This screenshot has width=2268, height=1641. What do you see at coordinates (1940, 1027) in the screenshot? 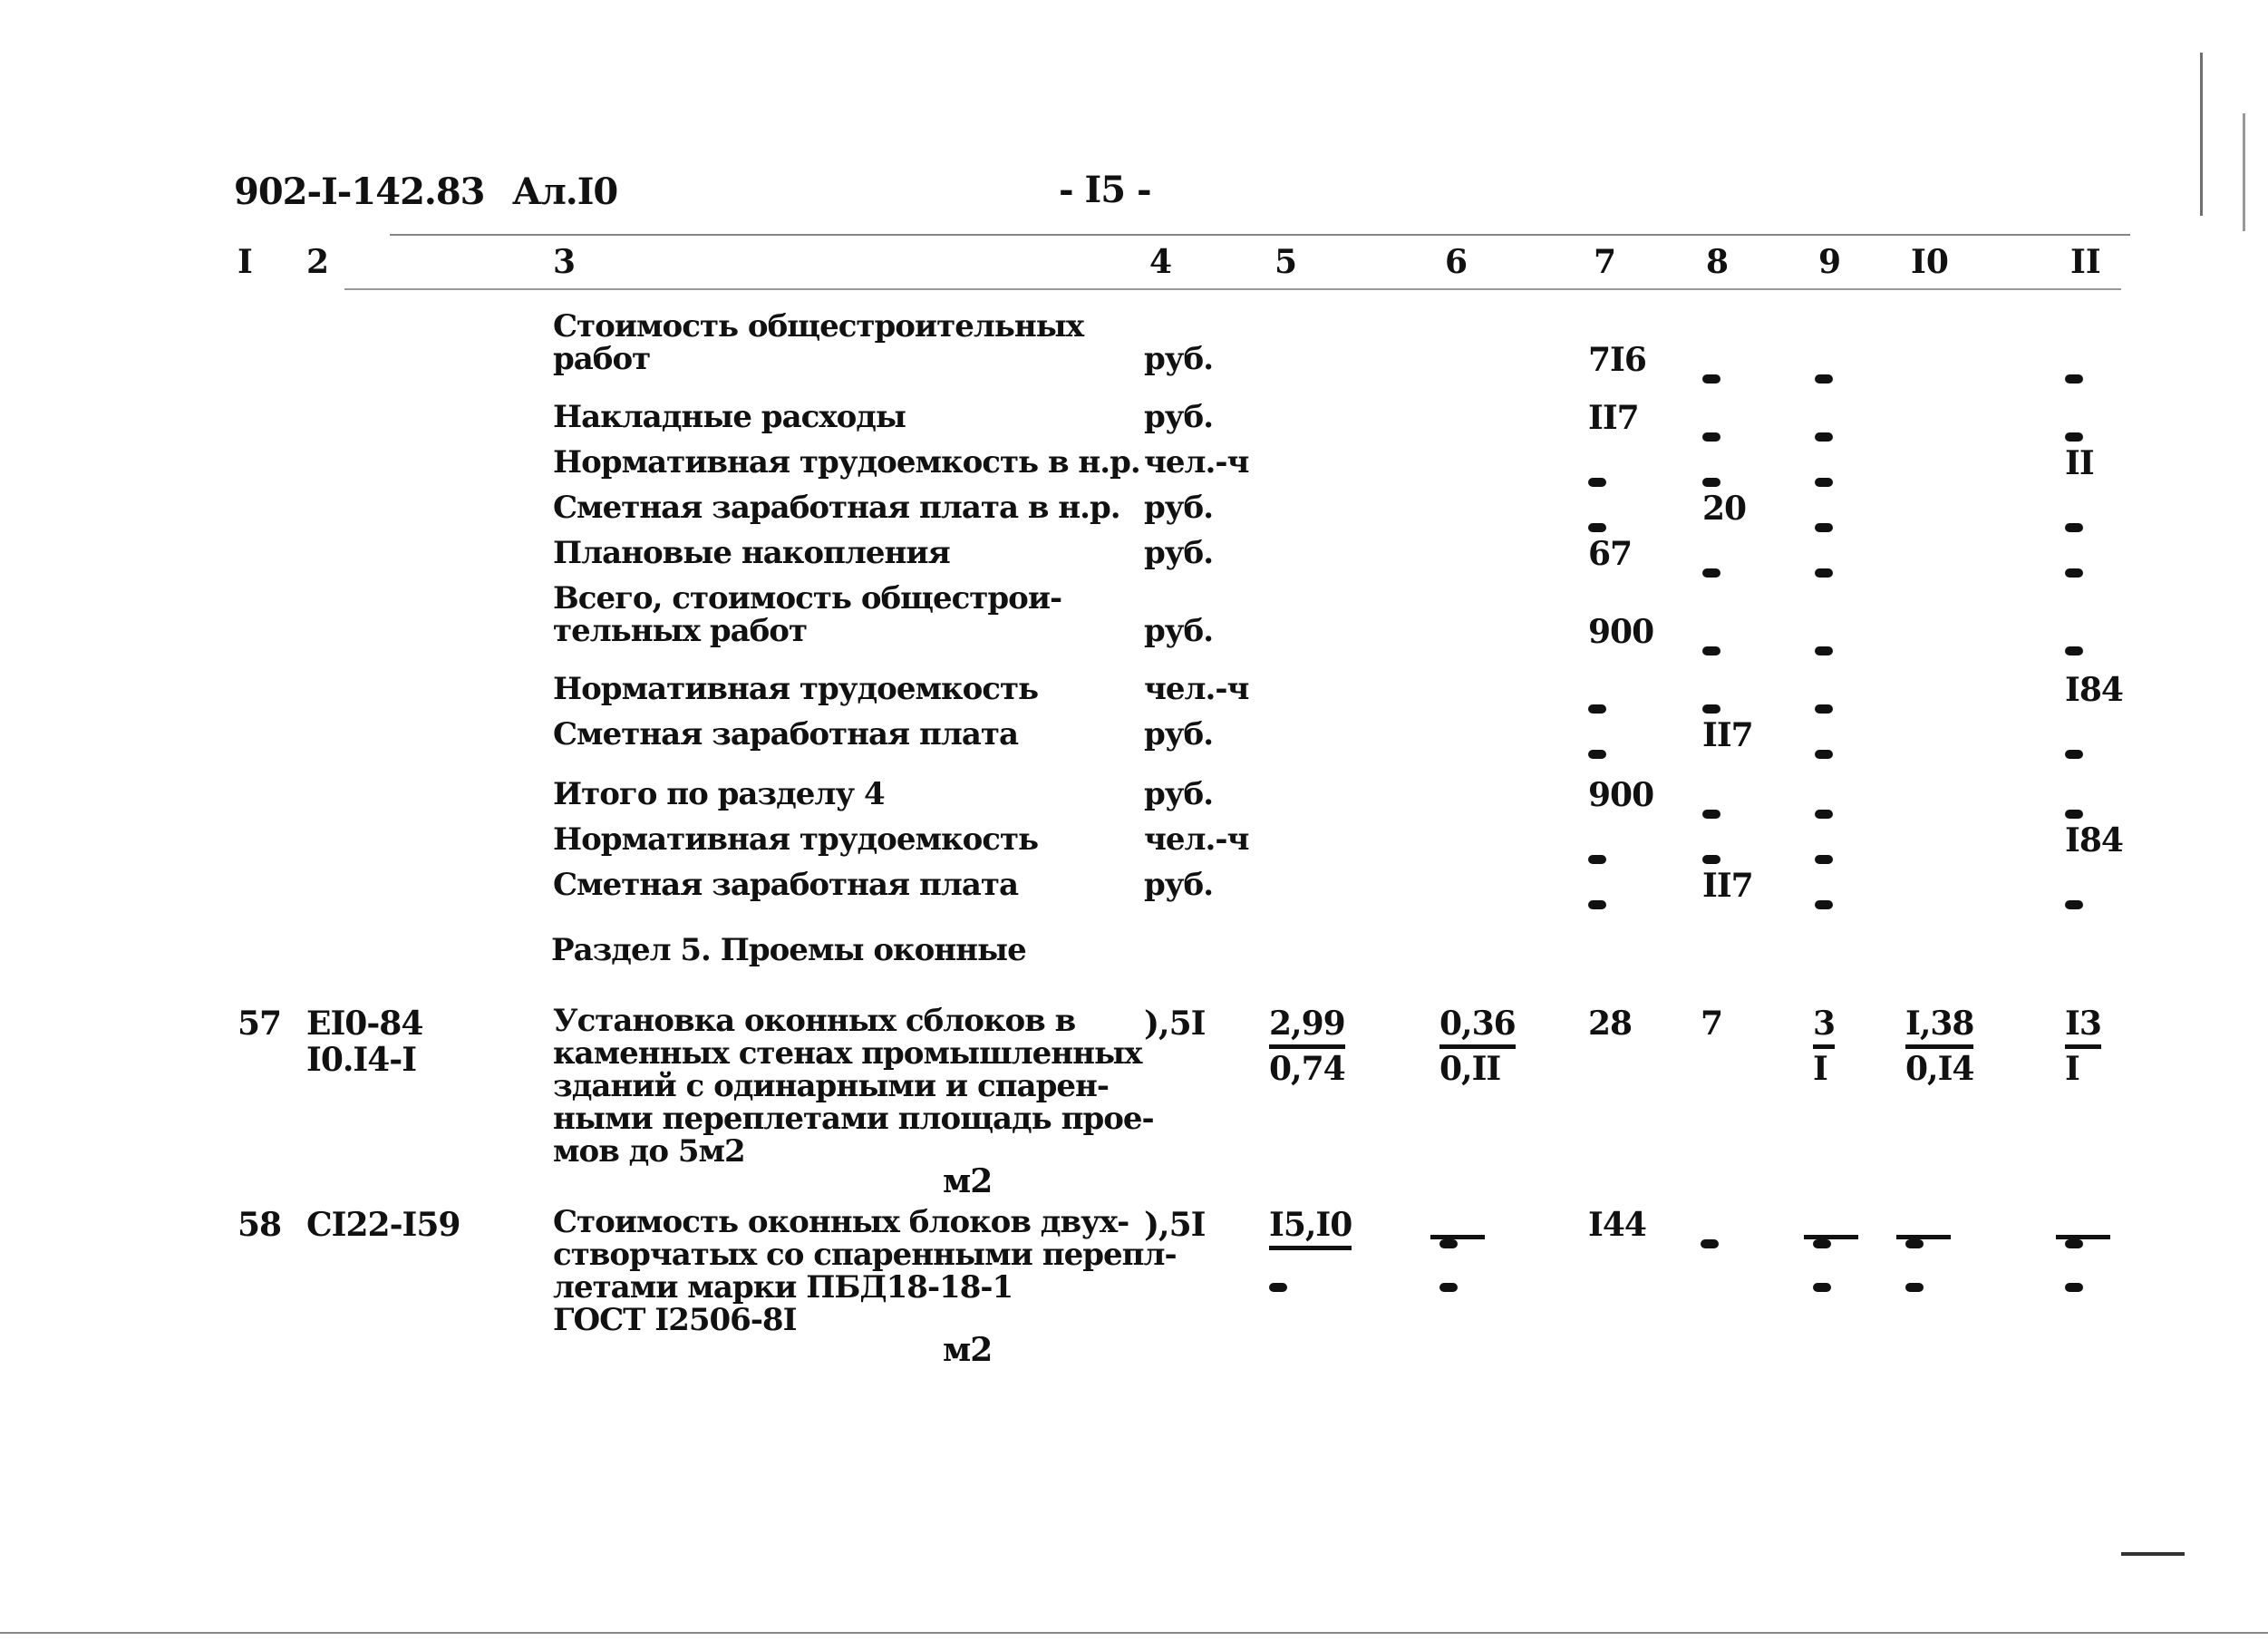
I see `item-c10-numerator: I,38` at bounding box center [1940, 1027].